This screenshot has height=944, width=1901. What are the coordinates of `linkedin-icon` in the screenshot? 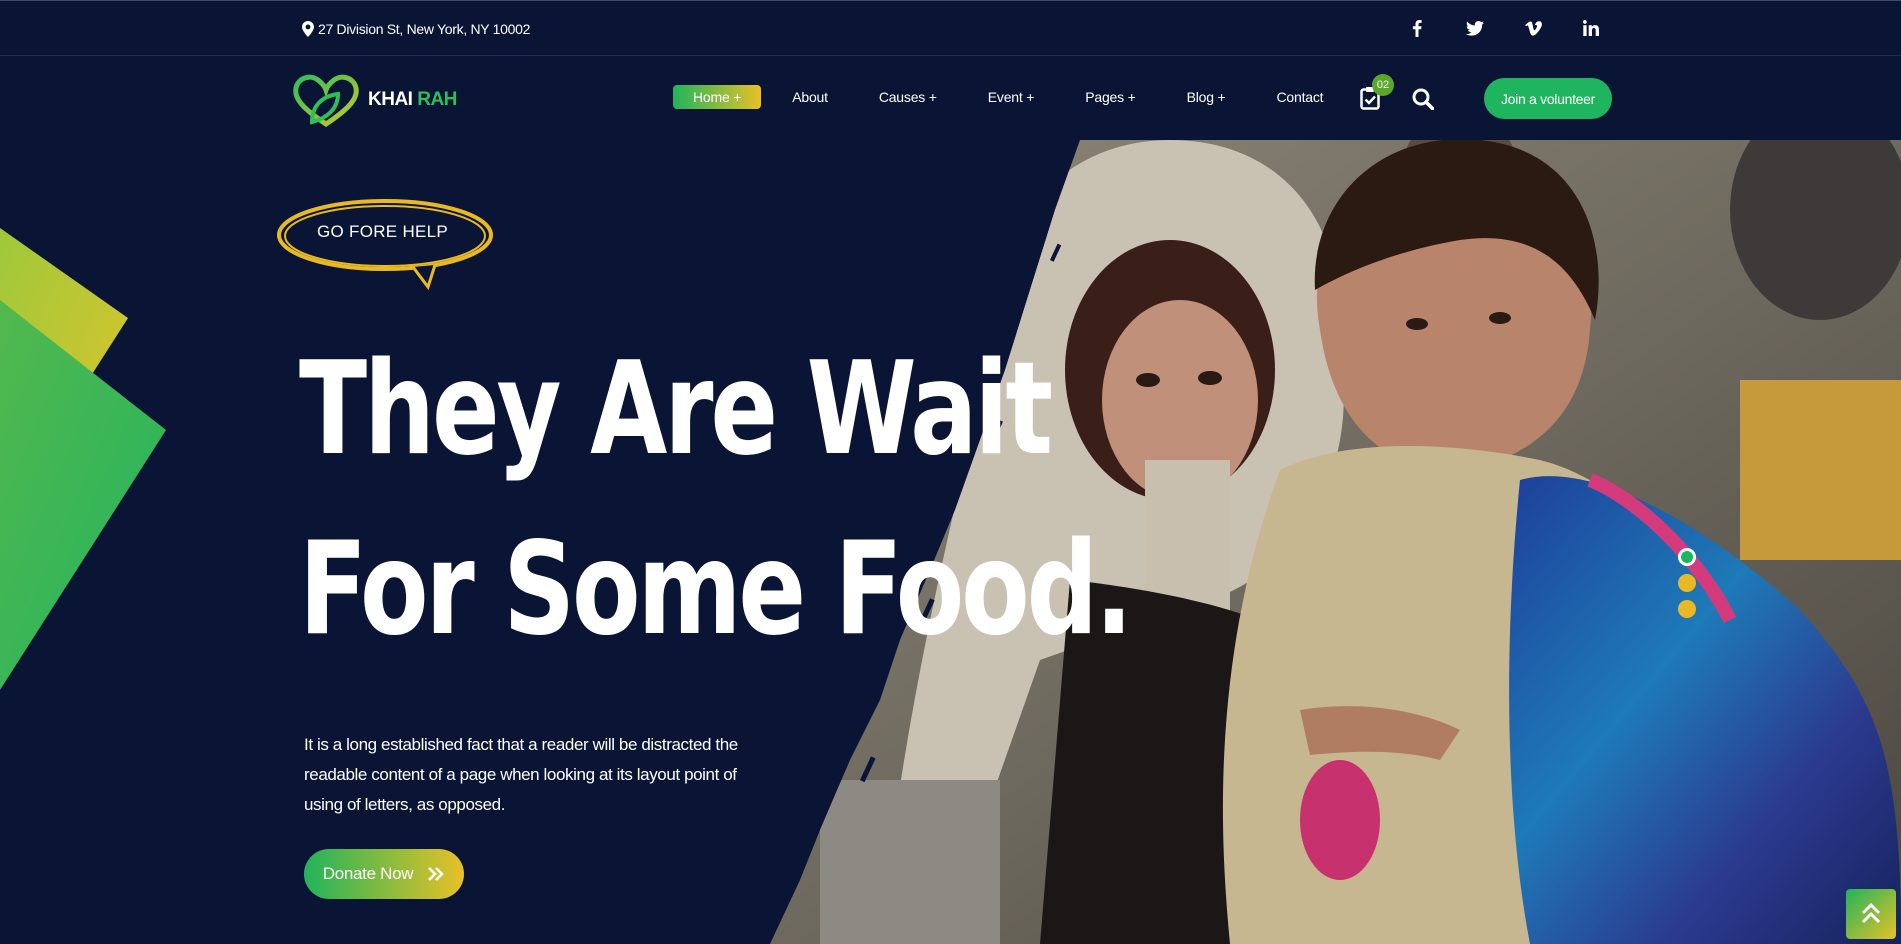 It's located at (1591, 28).